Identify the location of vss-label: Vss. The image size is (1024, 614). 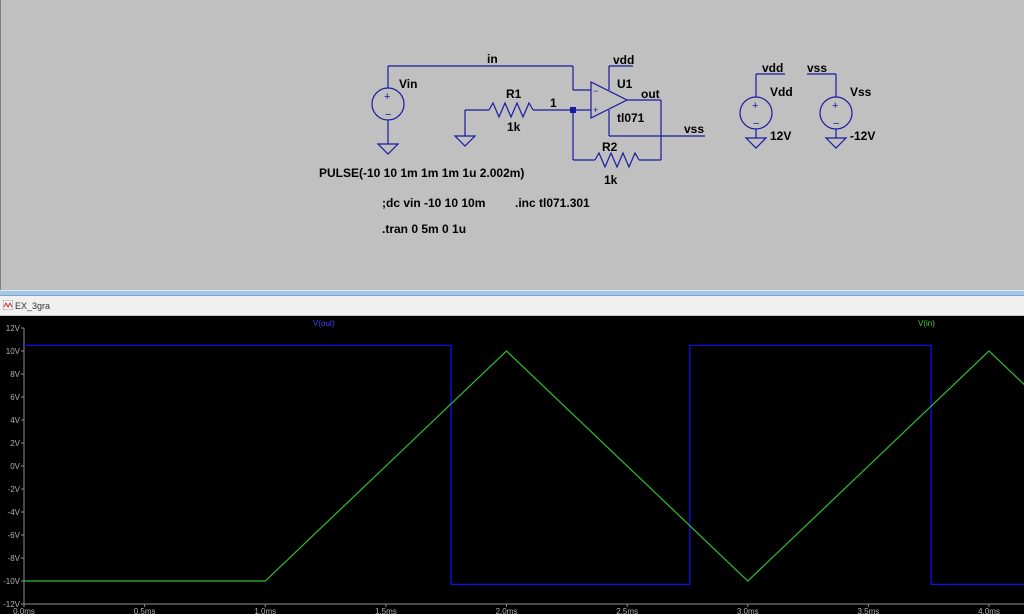
(861, 92).